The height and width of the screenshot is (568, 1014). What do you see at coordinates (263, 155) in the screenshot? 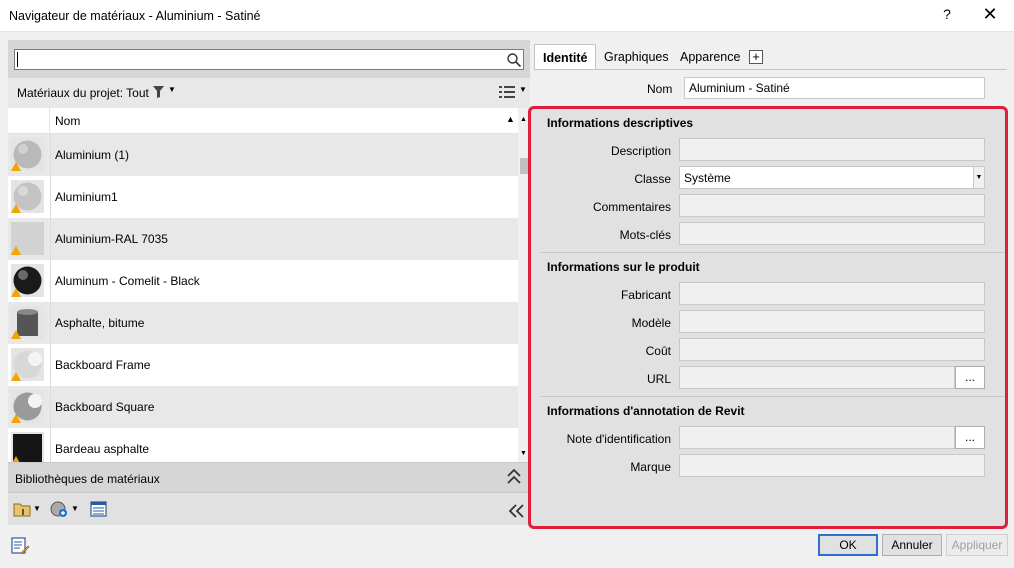
I see `list-item: Aluminium (1)` at bounding box center [263, 155].